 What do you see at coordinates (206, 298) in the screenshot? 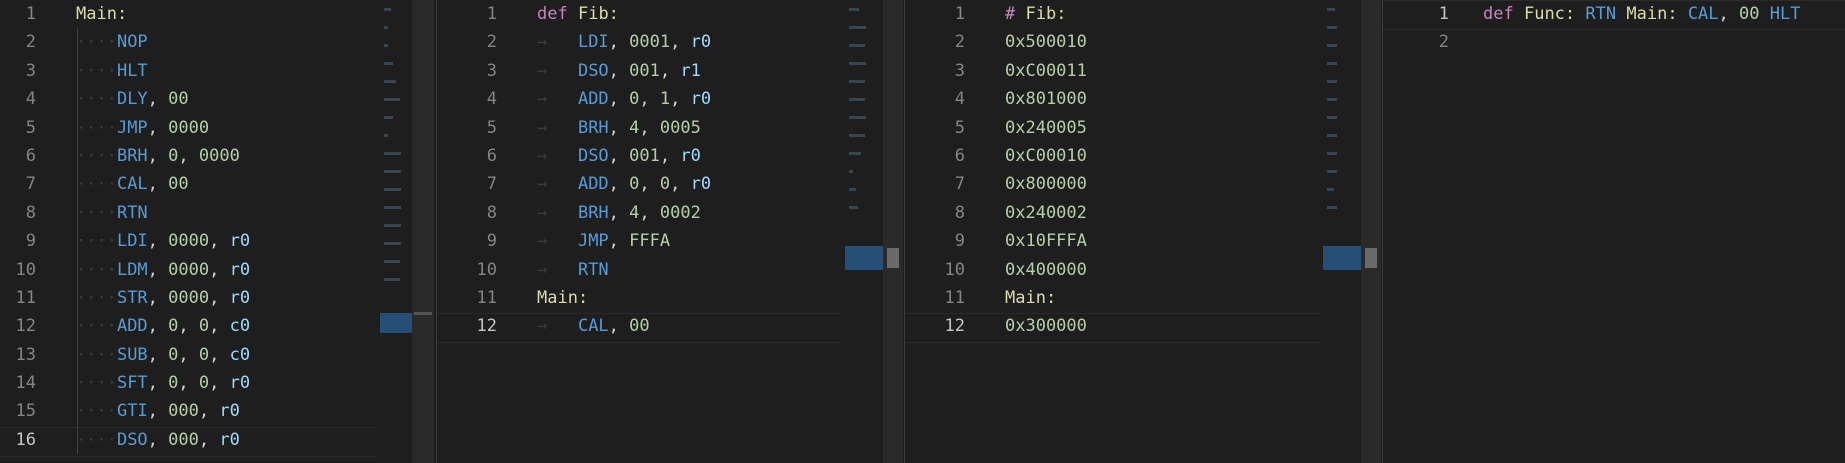
I see `code-line: 11 ····STR, 0000, r0` at bounding box center [206, 298].